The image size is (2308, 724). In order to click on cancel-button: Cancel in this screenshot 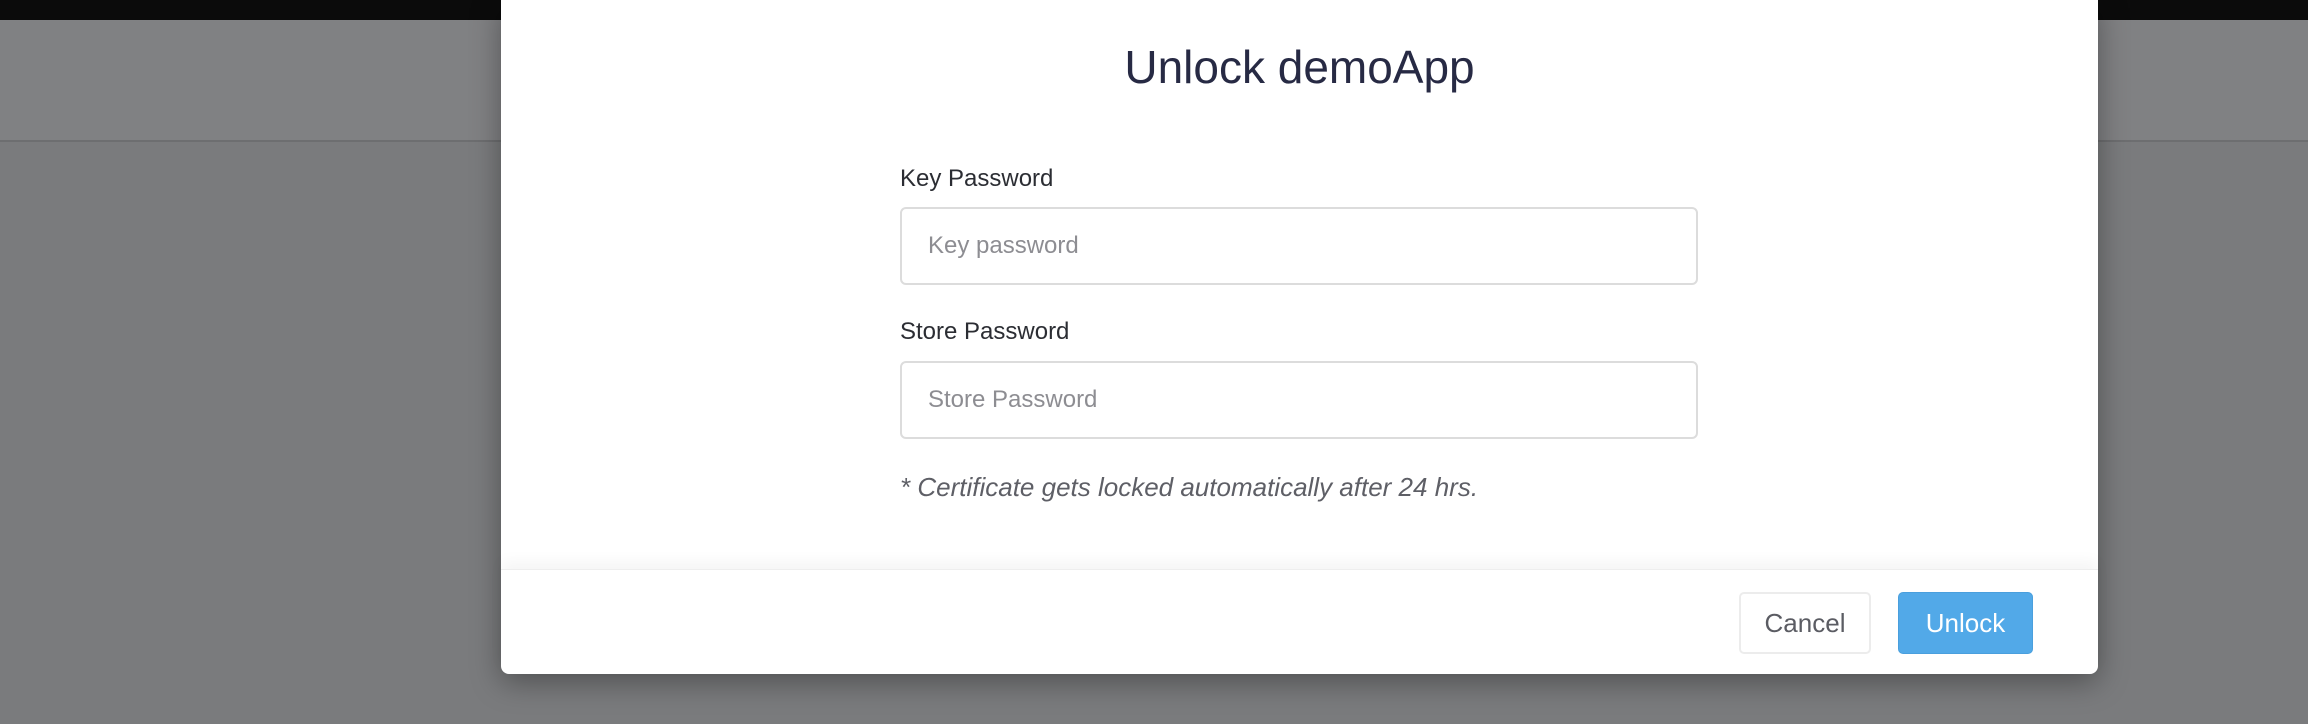, I will do `click(1805, 623)`.